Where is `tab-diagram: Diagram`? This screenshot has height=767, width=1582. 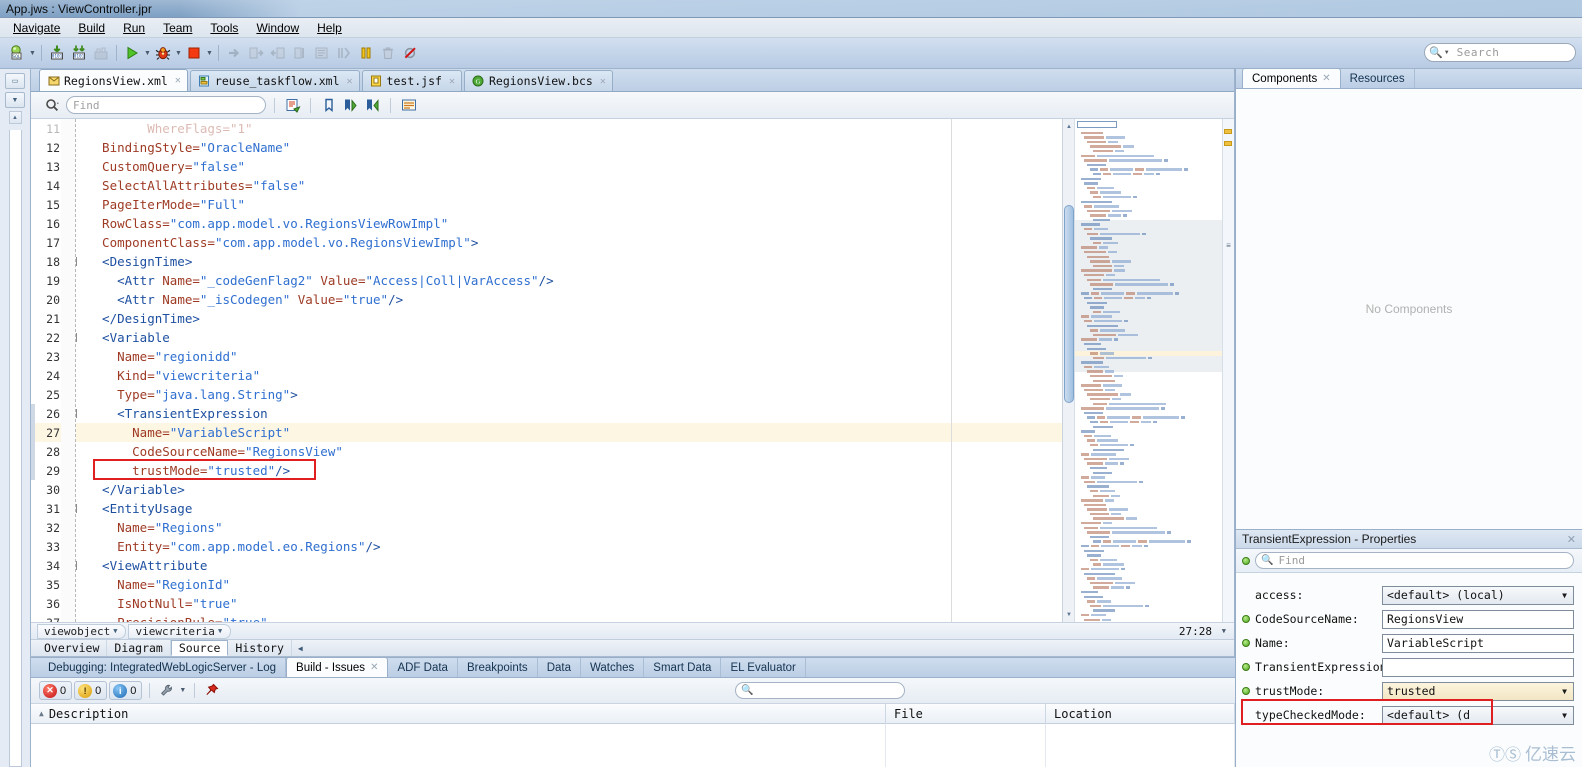 tab-diagram: Diagram is located at coordinates (139, 648).